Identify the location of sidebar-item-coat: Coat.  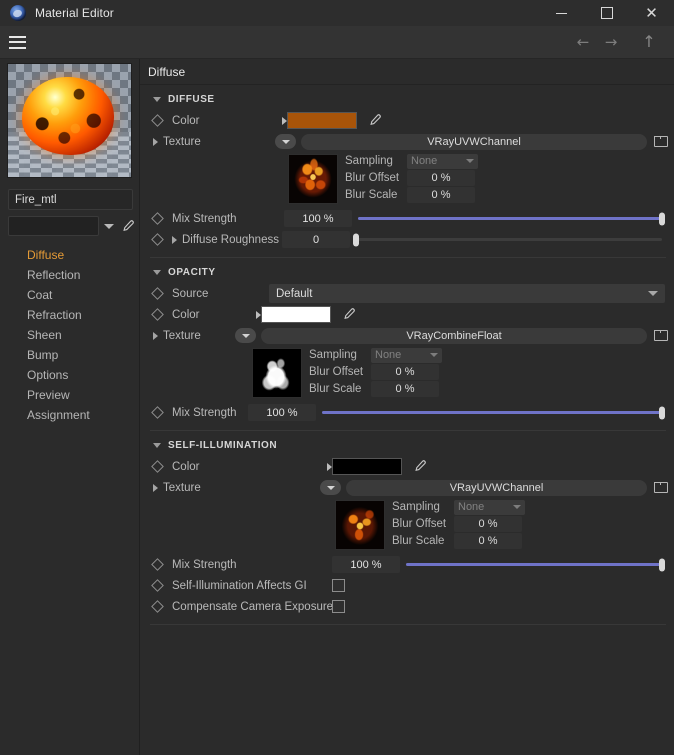
(69, 295).